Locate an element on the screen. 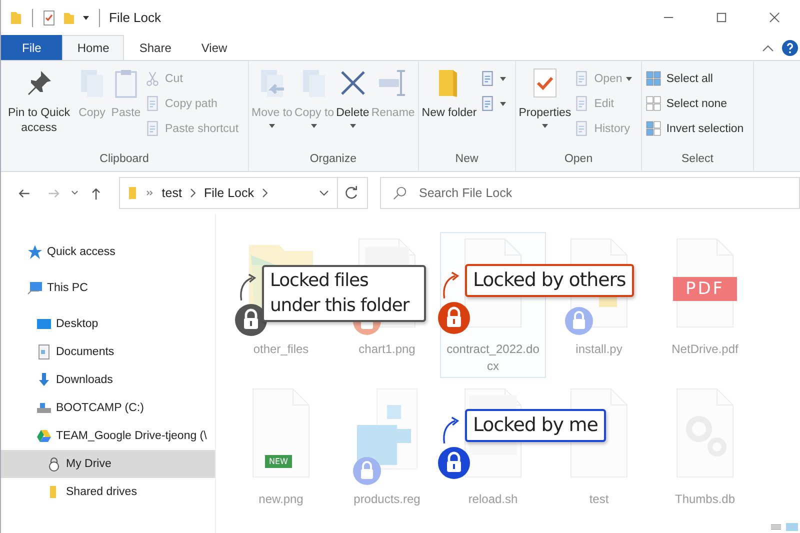 The image size is (800, 533). selall-icon is located at coordinates (653, 78).